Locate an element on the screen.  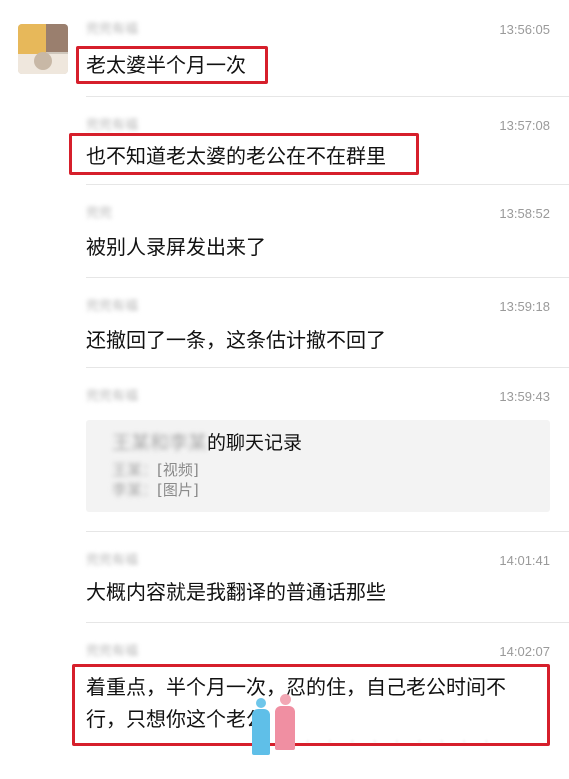
message-timestamp: 13:58:52 is located at coordinates (524, 213).